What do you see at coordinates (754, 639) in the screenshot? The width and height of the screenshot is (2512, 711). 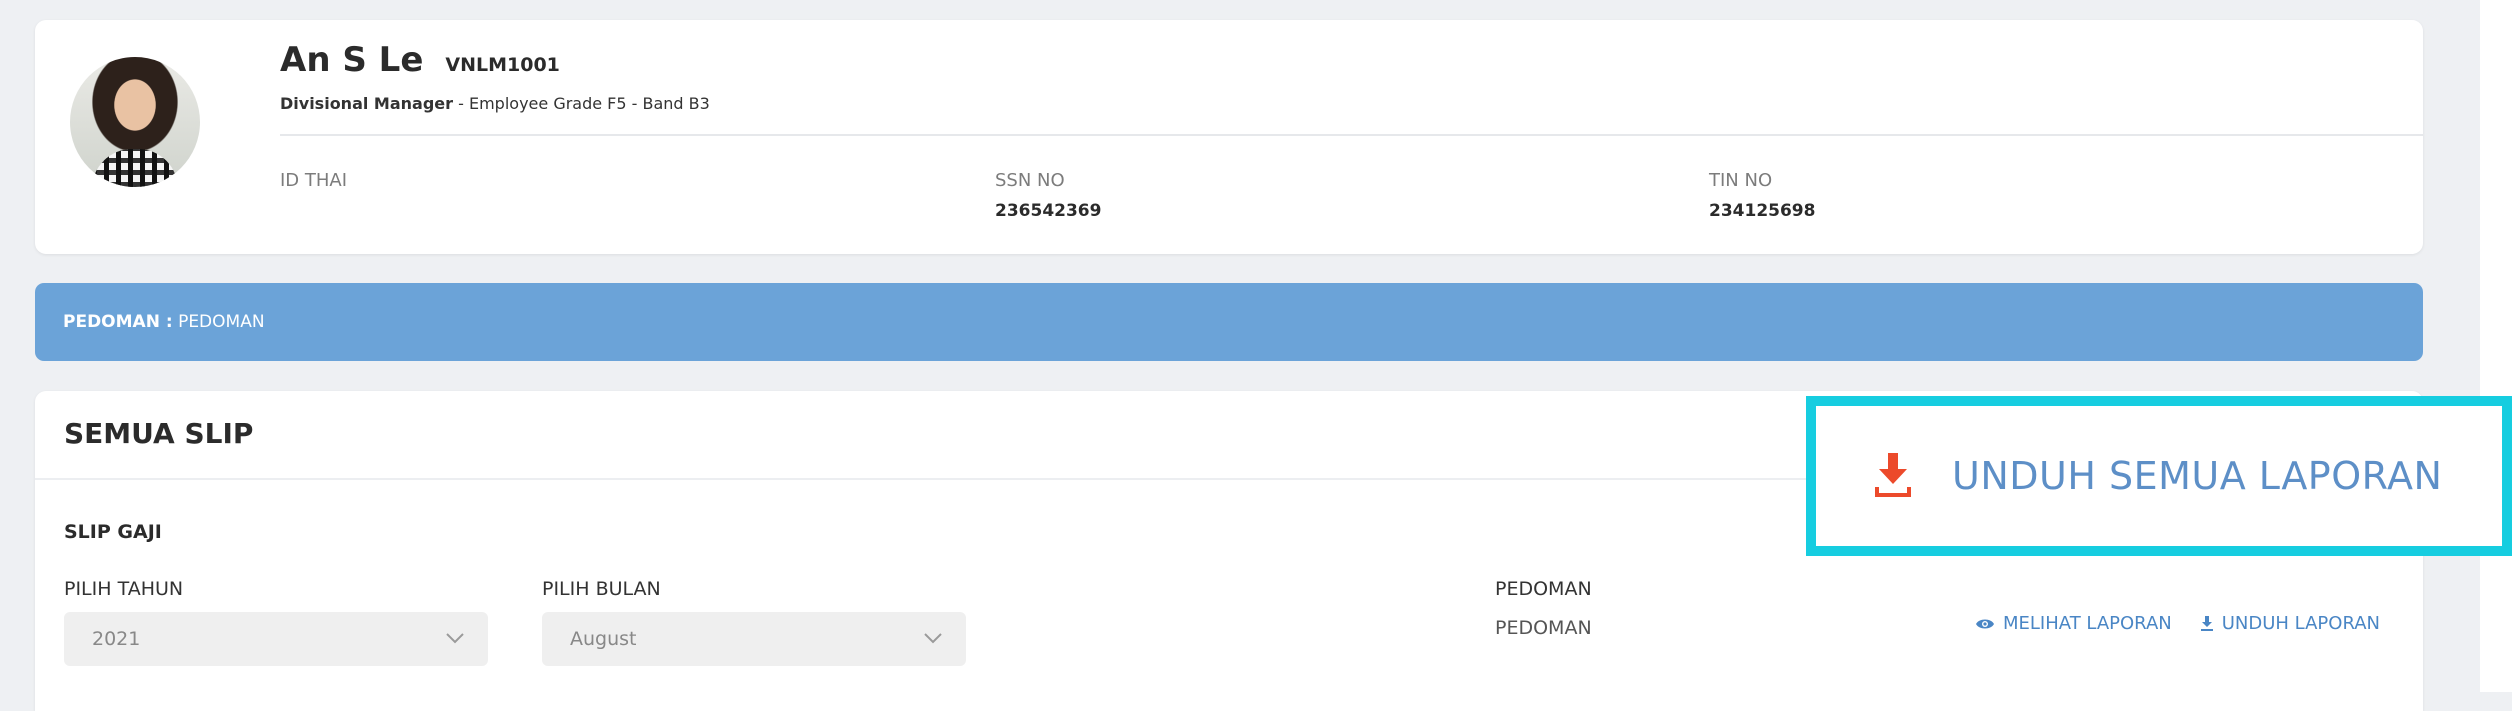 I see `month-select: August` at bounding box center [754, 639].